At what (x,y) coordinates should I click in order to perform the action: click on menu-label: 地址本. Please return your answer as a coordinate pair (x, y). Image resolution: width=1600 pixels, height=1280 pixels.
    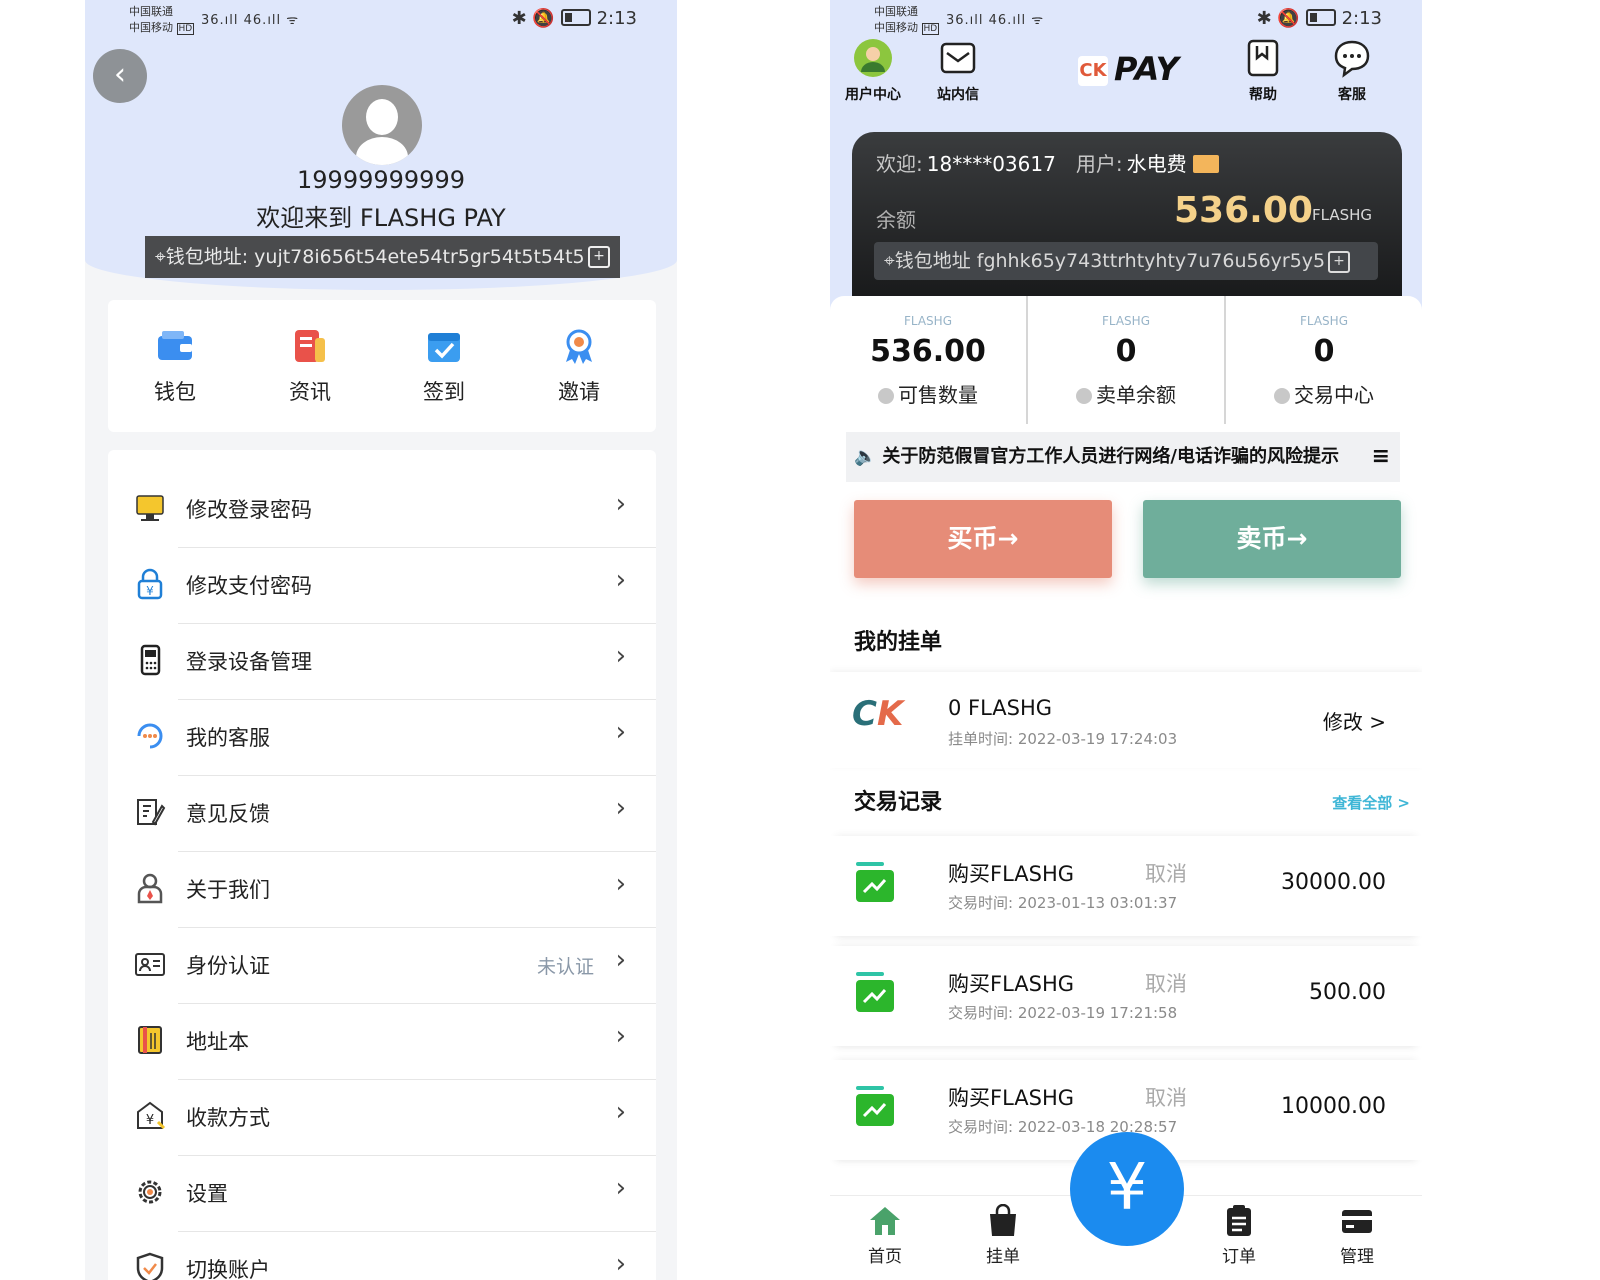
    Looking at the image, I should click on (217, 1042).